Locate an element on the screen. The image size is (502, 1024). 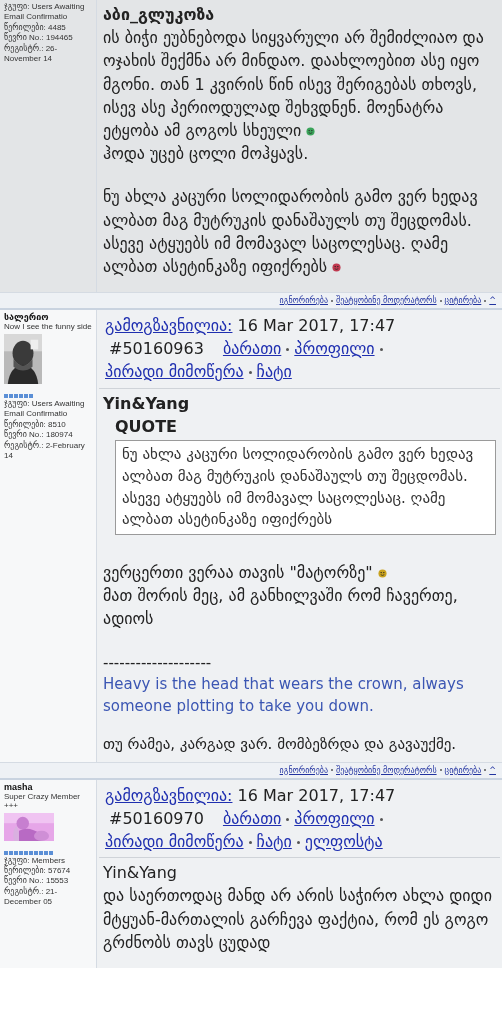
quote-label: QUOTE is located at coordinates (147, 426).